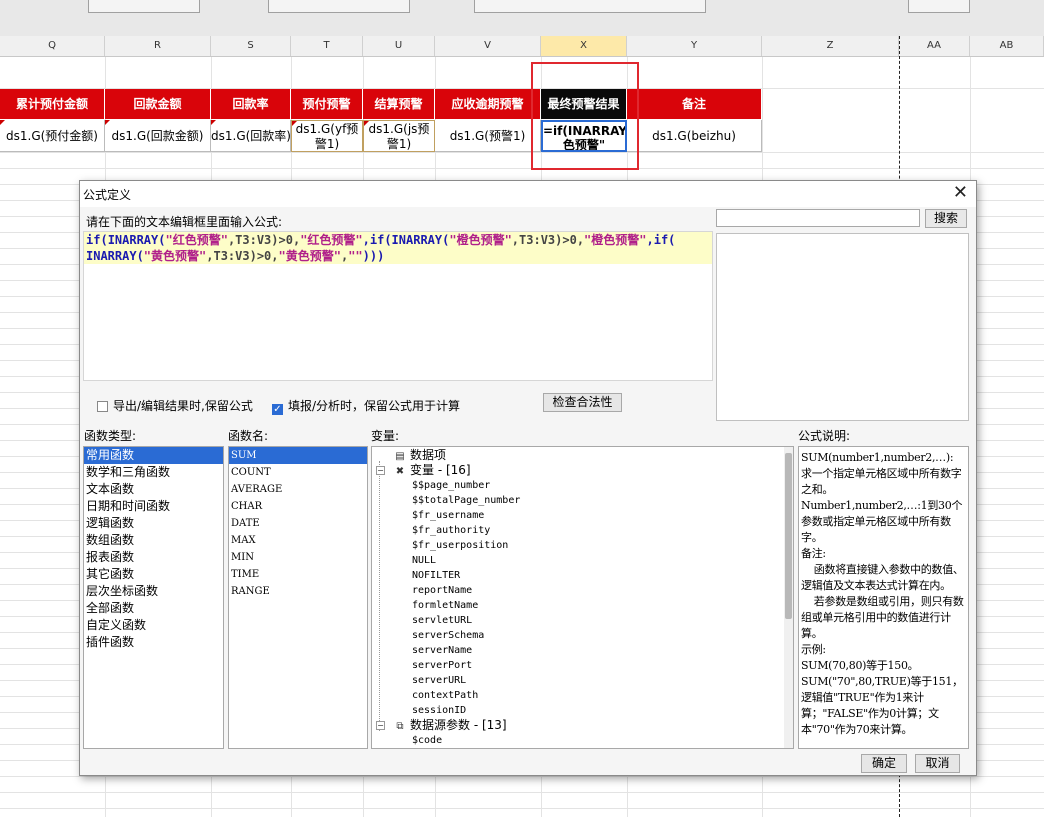 The image size is (1044, 817). What do you see at coordinates (251, 46) in the screenshot?
I see `column-header: S` at bounding box center [251, 46].